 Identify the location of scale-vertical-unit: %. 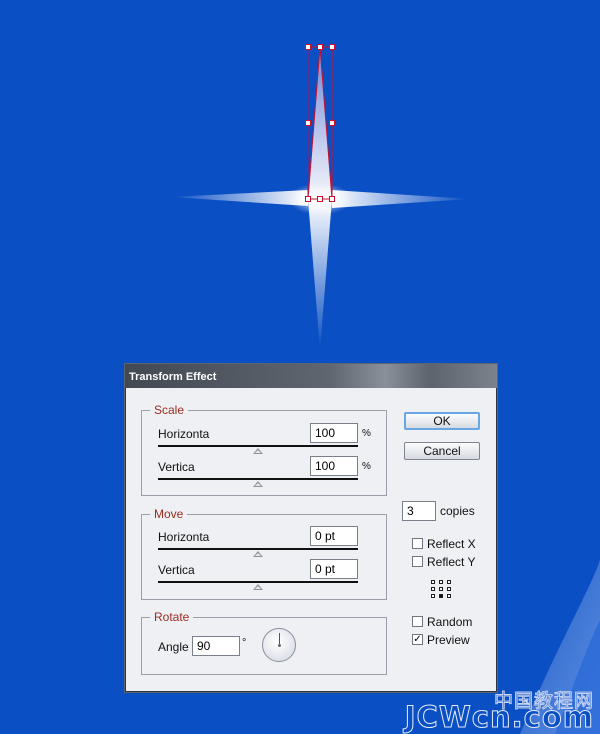
(366, 466).